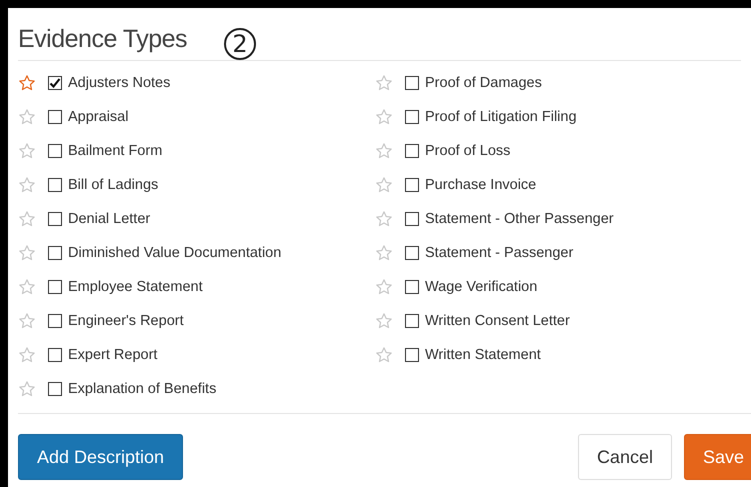 This screenshot has width=751, height=487. I want to click on evidence-type-label: Statement - Other Passenger, so click(519, 219).